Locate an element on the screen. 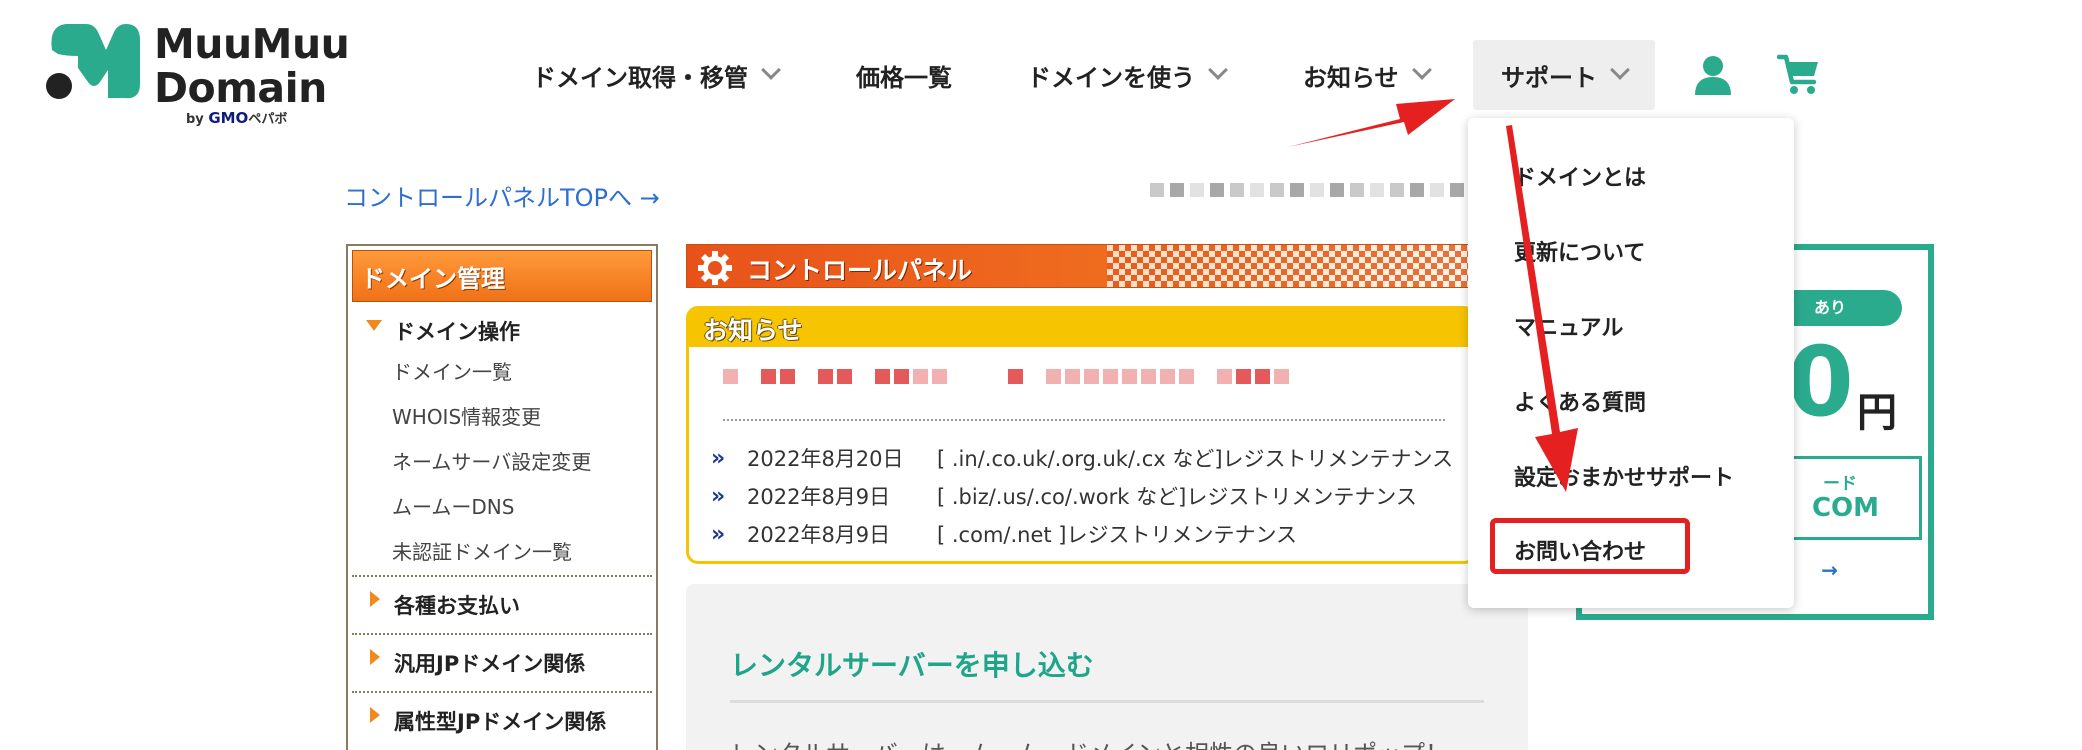 This screenshot has width=2082, height=750. nav-domain-acquire: ドメイン取得・移管 is located at coordinates (655, 75).